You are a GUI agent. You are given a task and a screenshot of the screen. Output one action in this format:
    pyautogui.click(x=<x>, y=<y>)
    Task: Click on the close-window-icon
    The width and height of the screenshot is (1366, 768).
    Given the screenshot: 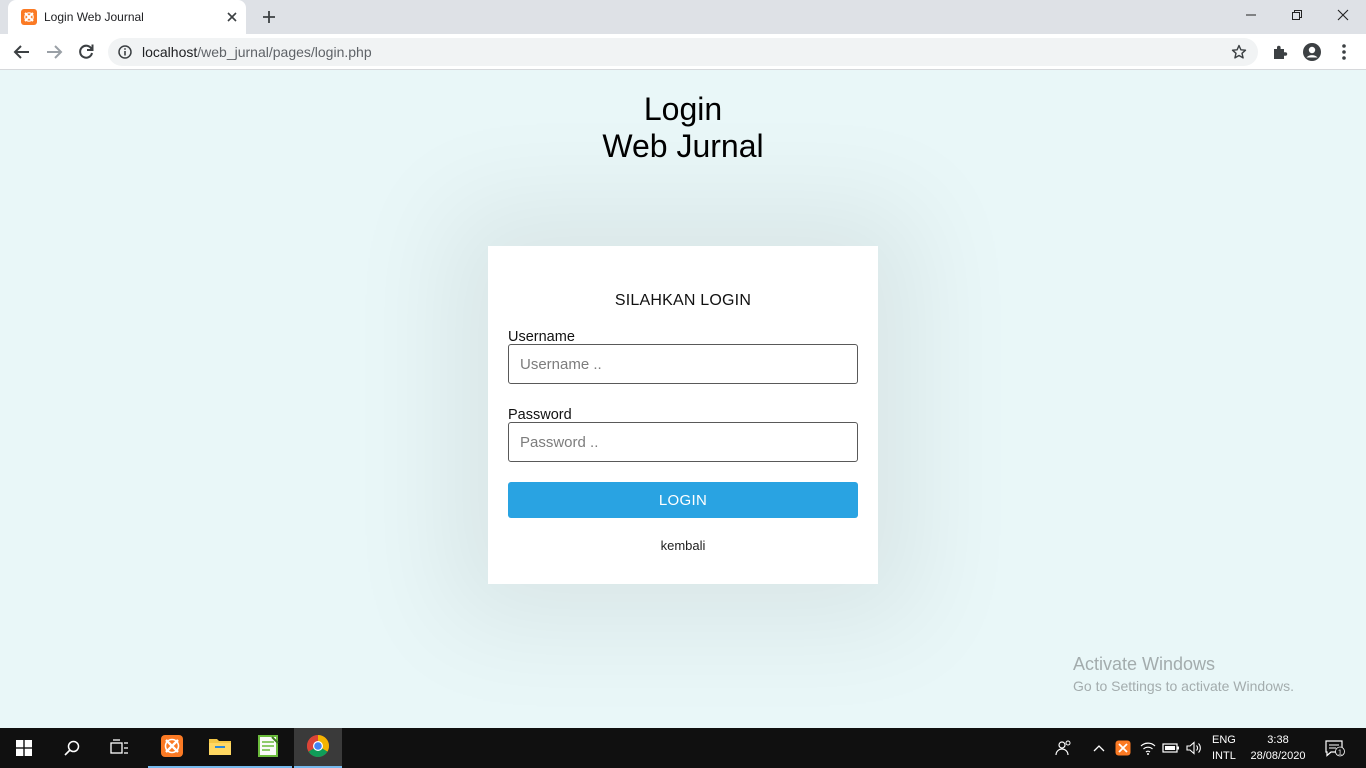 What is the action you would take?
    pyautogui.click(x=1343, y=15)
    